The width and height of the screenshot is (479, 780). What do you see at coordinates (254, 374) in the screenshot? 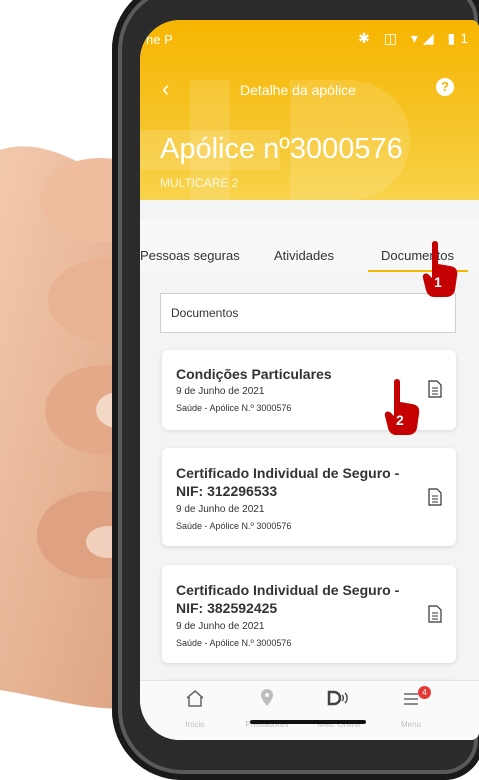
I see `document-title: Condições Particulares` at bounding box center [254, 374].